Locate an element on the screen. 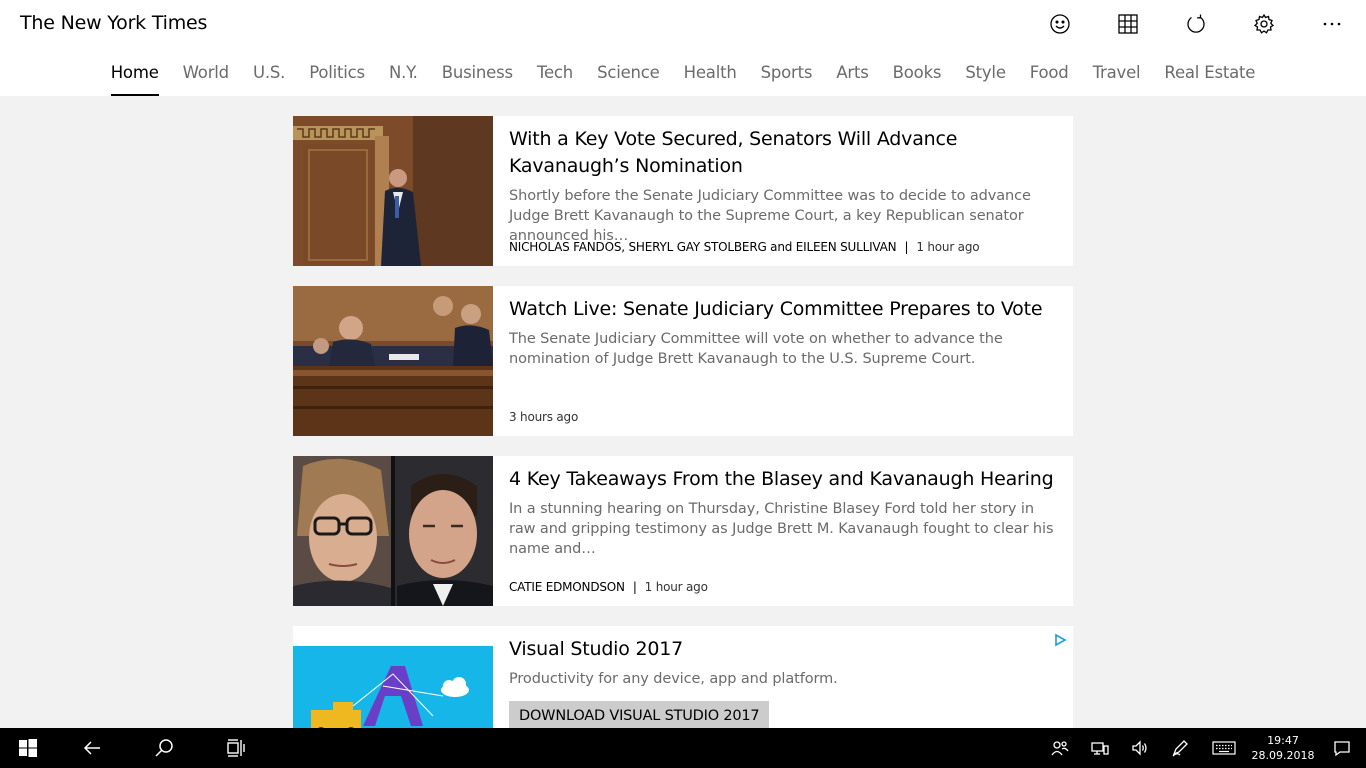 This screenshot has height=768, width=1366. smiley-icon is located at coordinates (1060, 24).